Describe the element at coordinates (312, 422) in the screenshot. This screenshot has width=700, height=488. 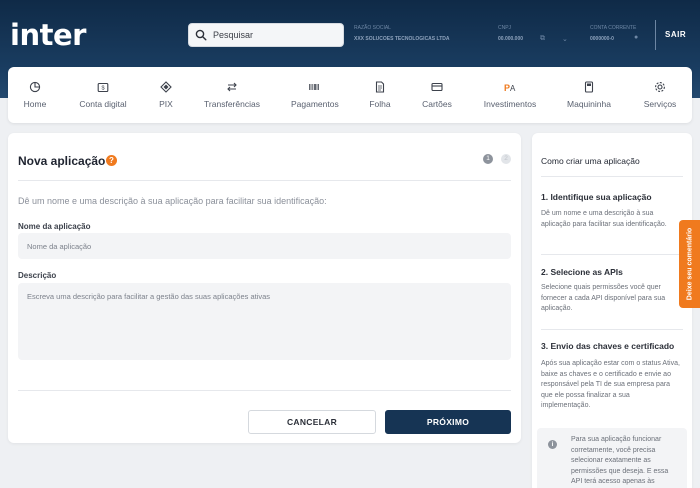
I see `cancel-button: CANCELAR` at that location.